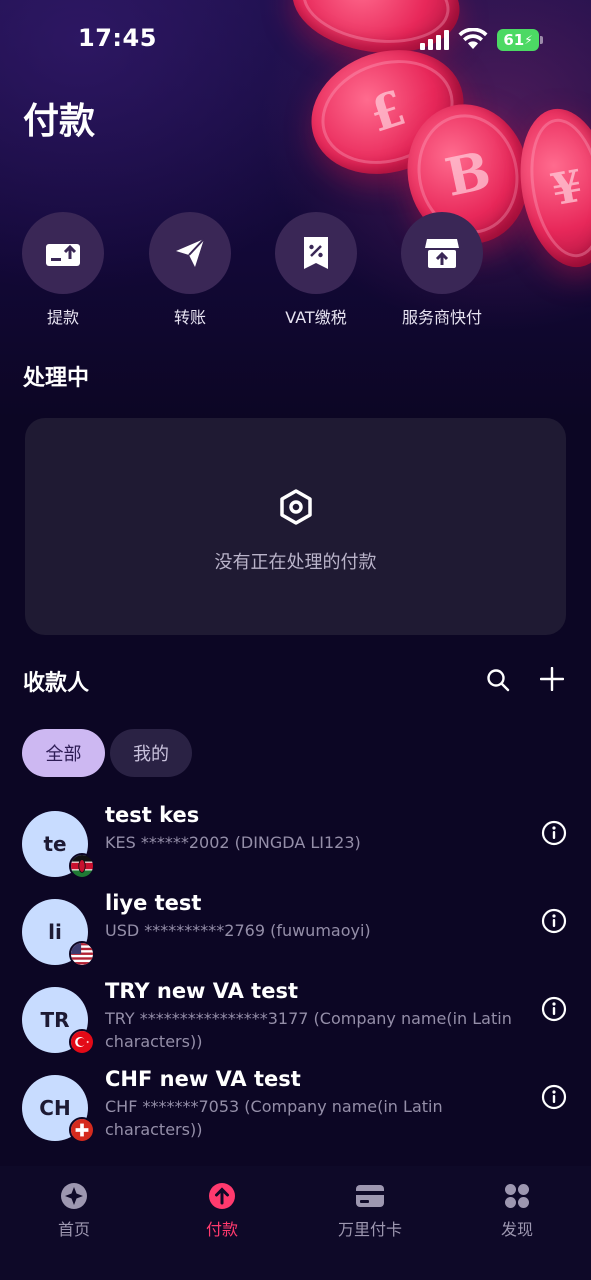 Image resolution: width=591 pixels, height=1280 pixels. I want to click on withdraw-icon, so click(63, 255).